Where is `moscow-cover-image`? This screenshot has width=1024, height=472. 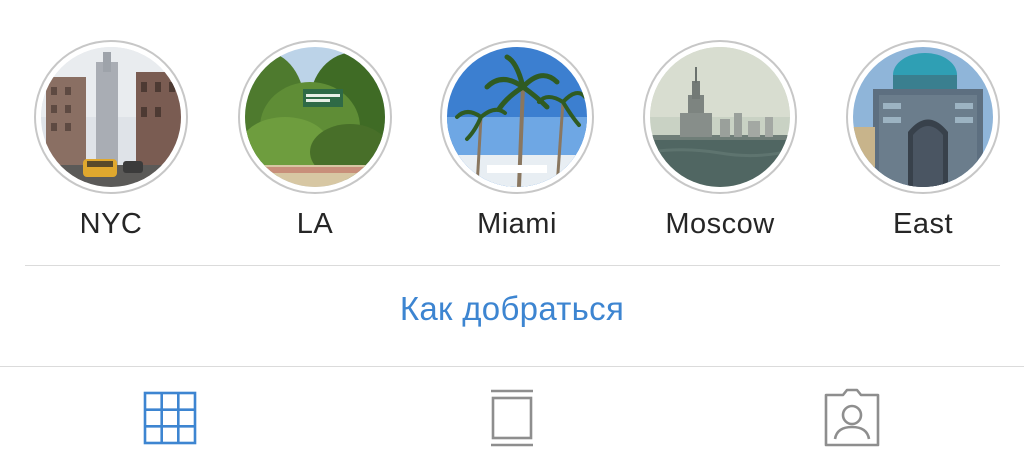 moscow-cover-image is located at coordinates (720, 117).